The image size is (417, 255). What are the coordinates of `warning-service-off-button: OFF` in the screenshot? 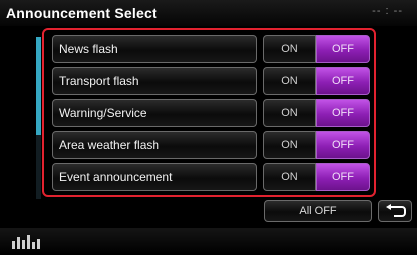 It's located at (343, 113).